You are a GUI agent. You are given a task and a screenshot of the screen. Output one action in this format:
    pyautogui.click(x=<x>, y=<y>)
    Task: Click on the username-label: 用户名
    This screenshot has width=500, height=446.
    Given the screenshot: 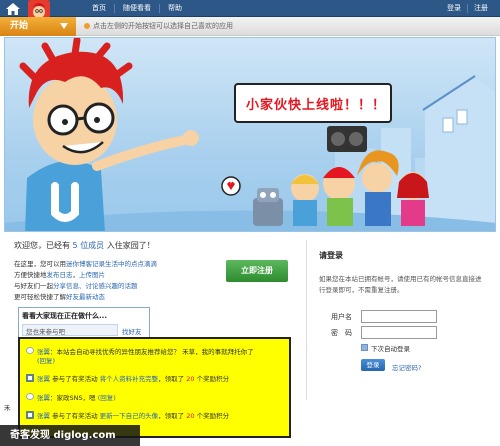 What is the action you would take?
    pyautogui.click(x=341, y=317)
    